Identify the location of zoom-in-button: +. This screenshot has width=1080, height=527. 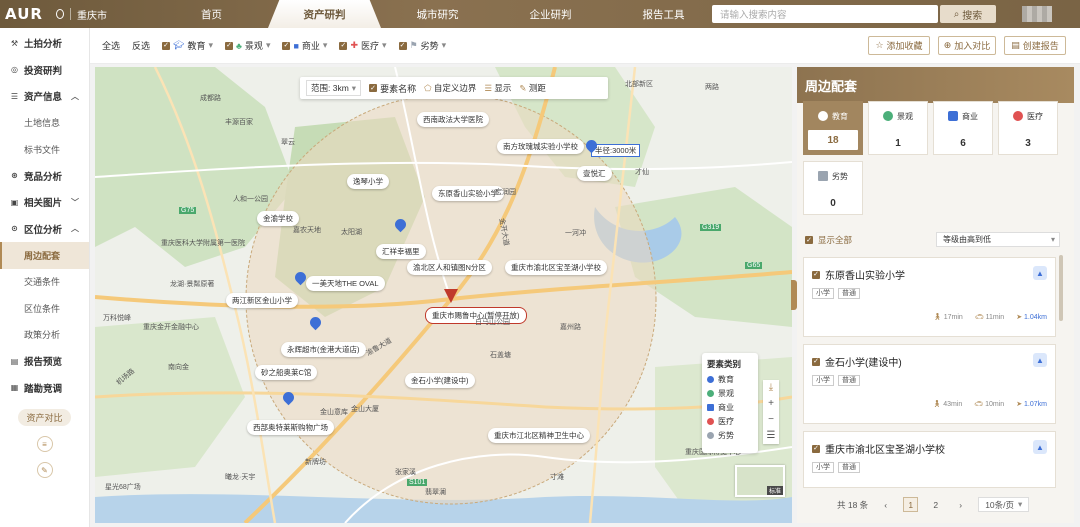
(771, 404).